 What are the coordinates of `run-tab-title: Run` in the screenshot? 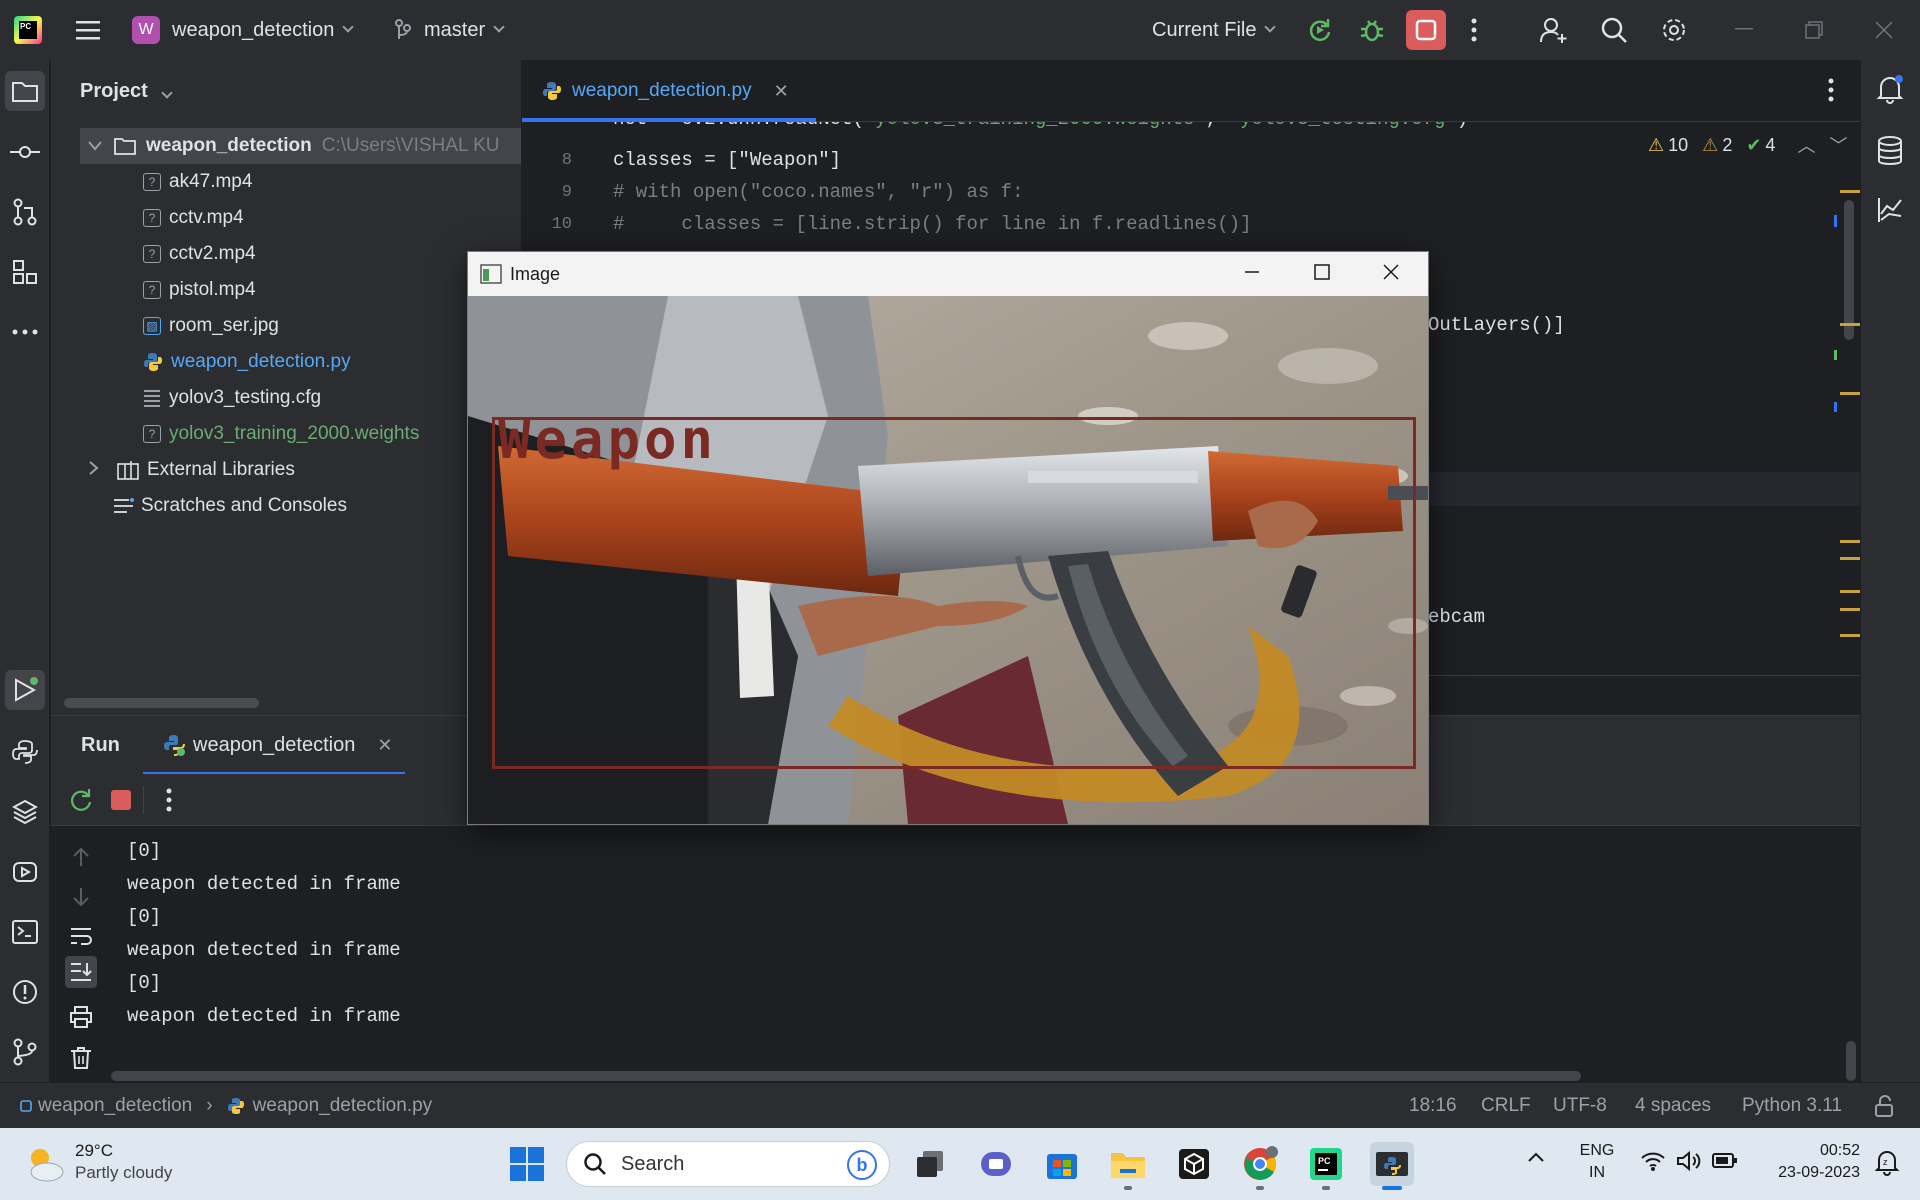 It's located at (100, 745).